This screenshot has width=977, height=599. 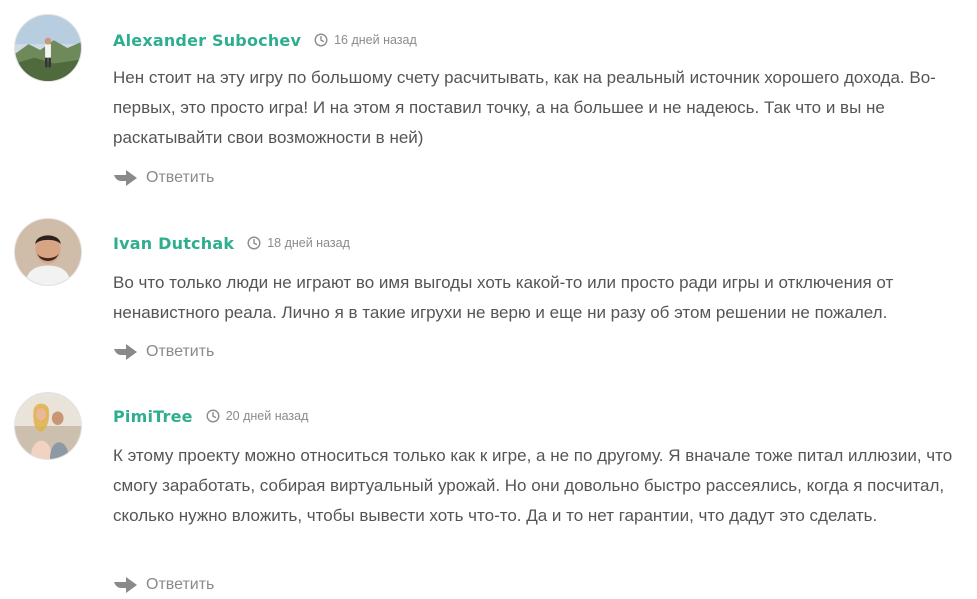 I want to click on author-name: Alexander Subochev, so click(x=207, y=40).